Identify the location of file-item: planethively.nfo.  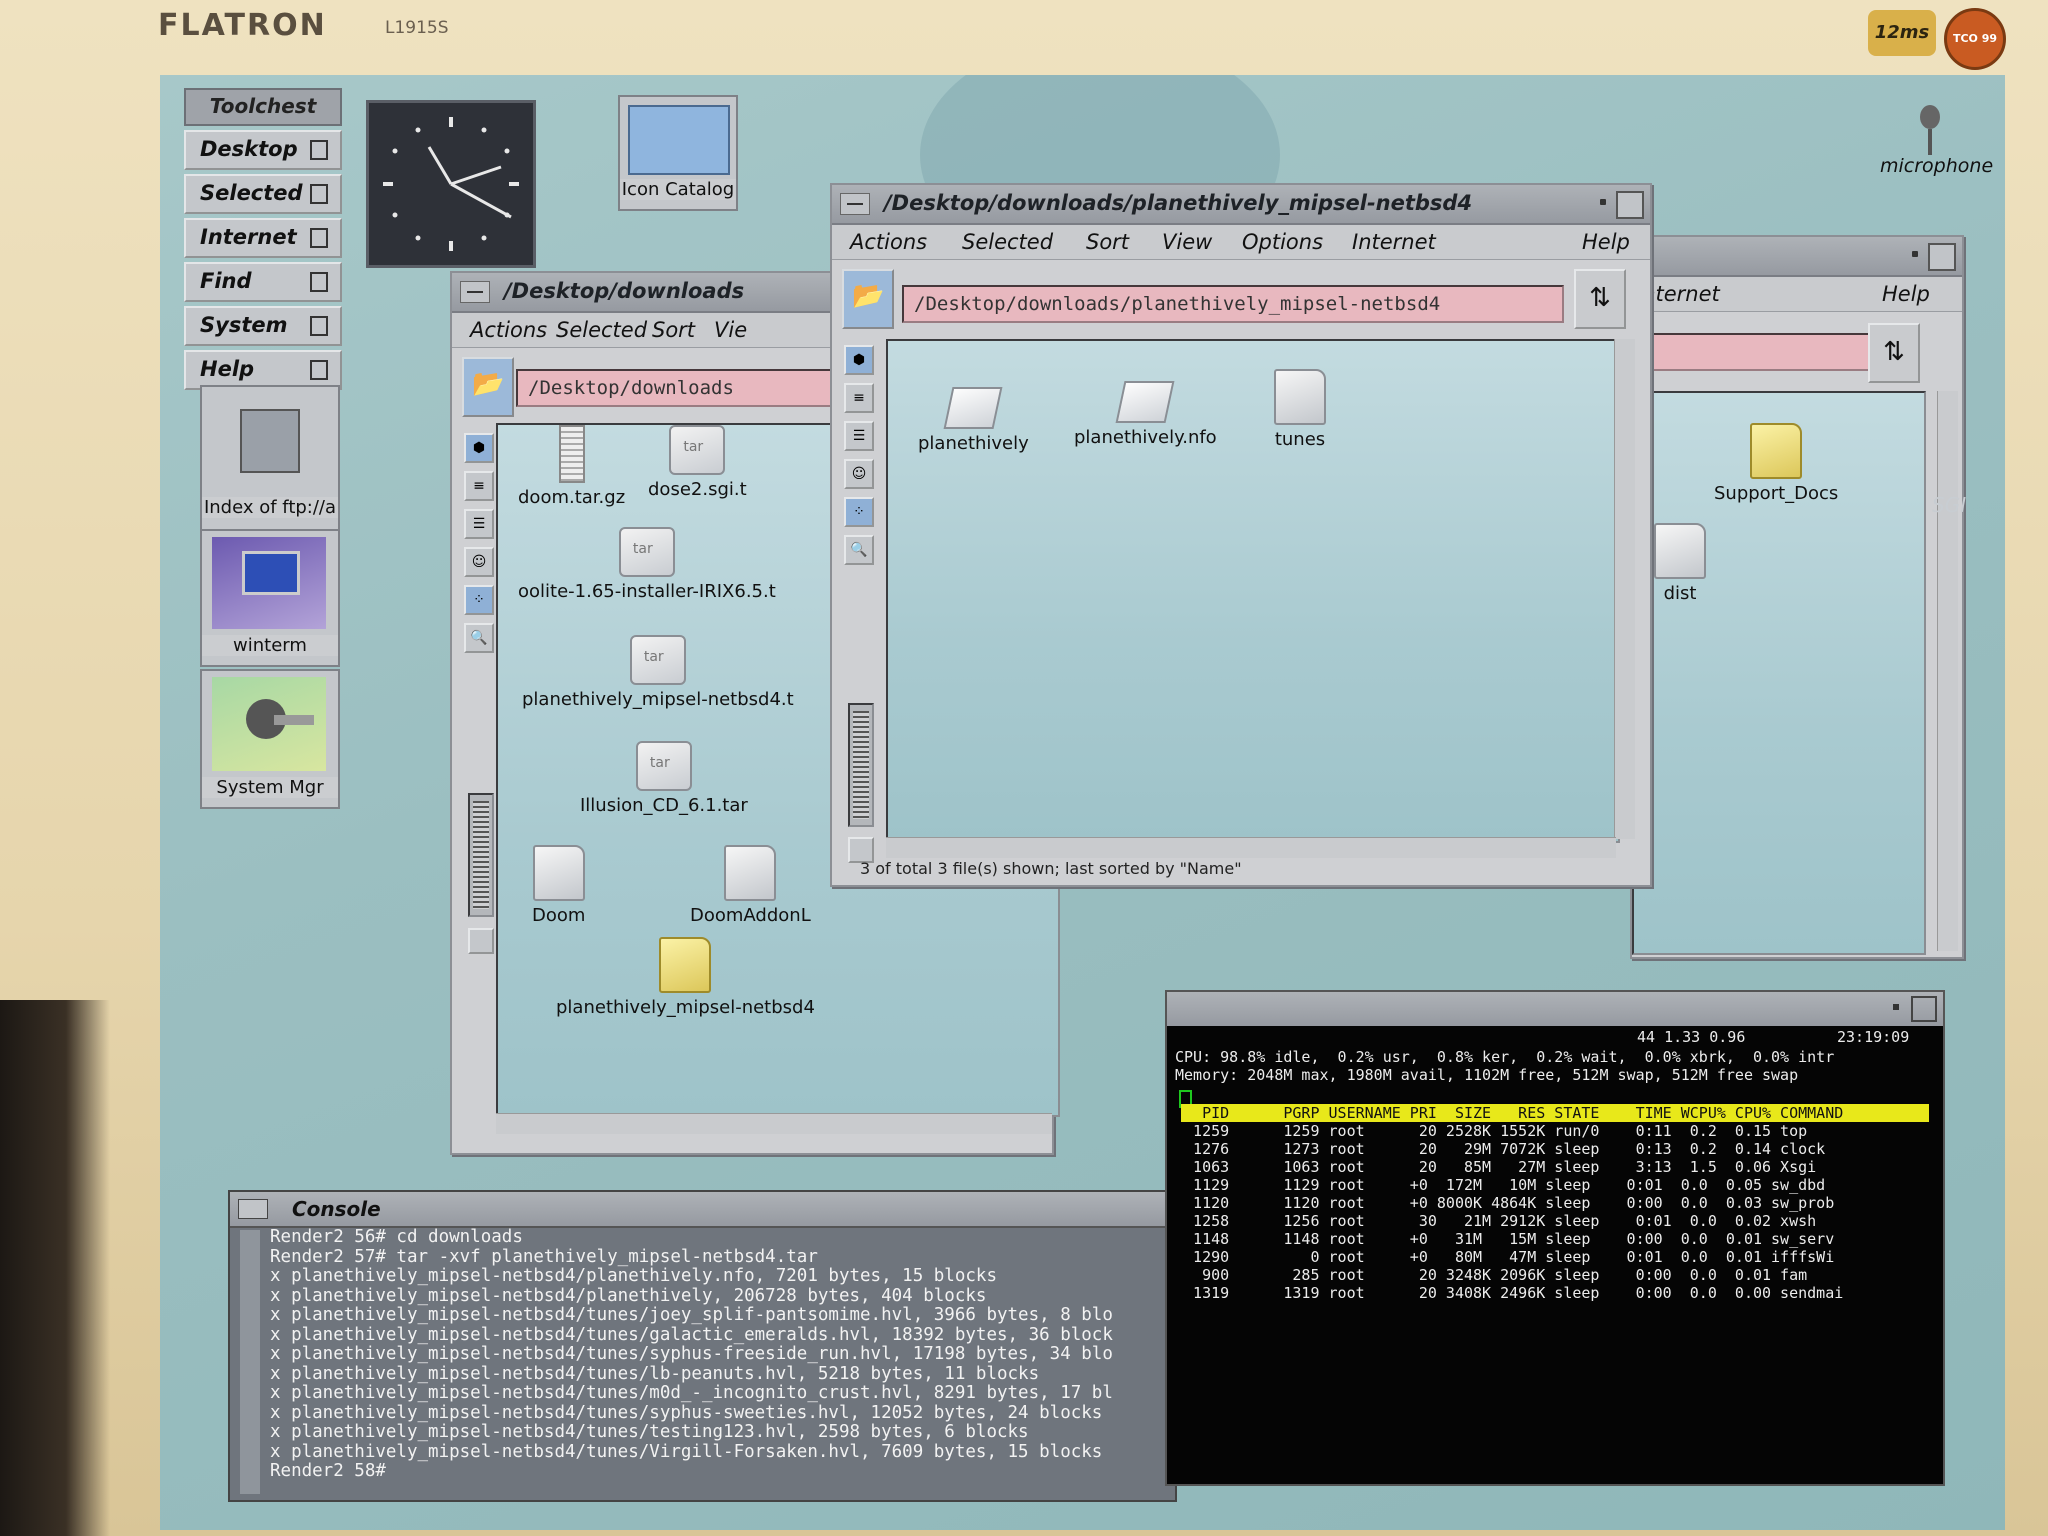
(1145, 414).